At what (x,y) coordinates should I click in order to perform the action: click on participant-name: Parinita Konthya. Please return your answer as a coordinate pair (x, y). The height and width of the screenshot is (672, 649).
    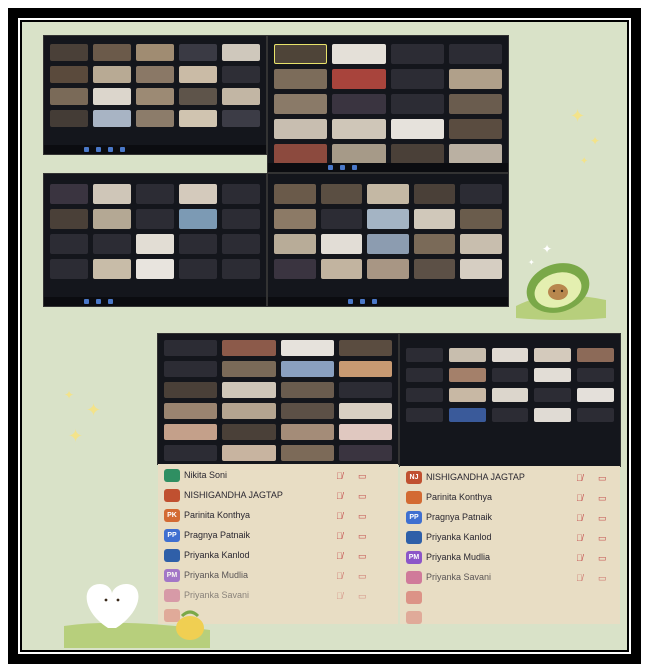
    Looking at the image, I should click on (459, 497).